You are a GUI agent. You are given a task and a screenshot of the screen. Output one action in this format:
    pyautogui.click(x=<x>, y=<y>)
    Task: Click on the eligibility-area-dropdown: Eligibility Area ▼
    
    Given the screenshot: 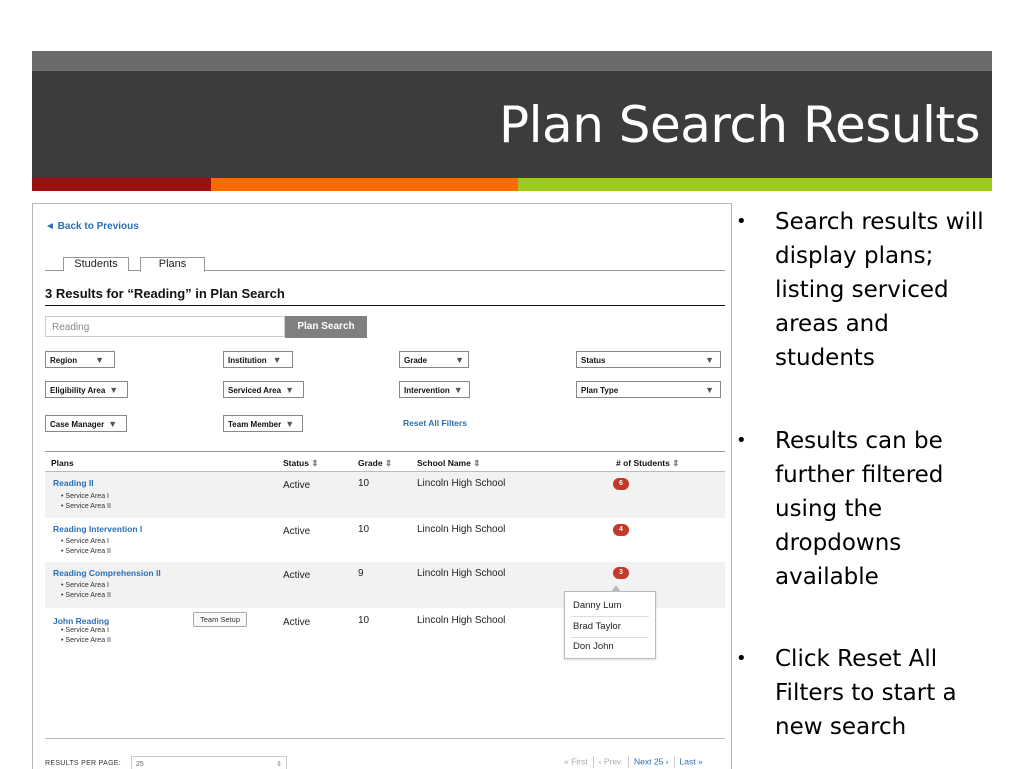 What is the action you would take?
    pyautogui.click(x=86, y=389)
    